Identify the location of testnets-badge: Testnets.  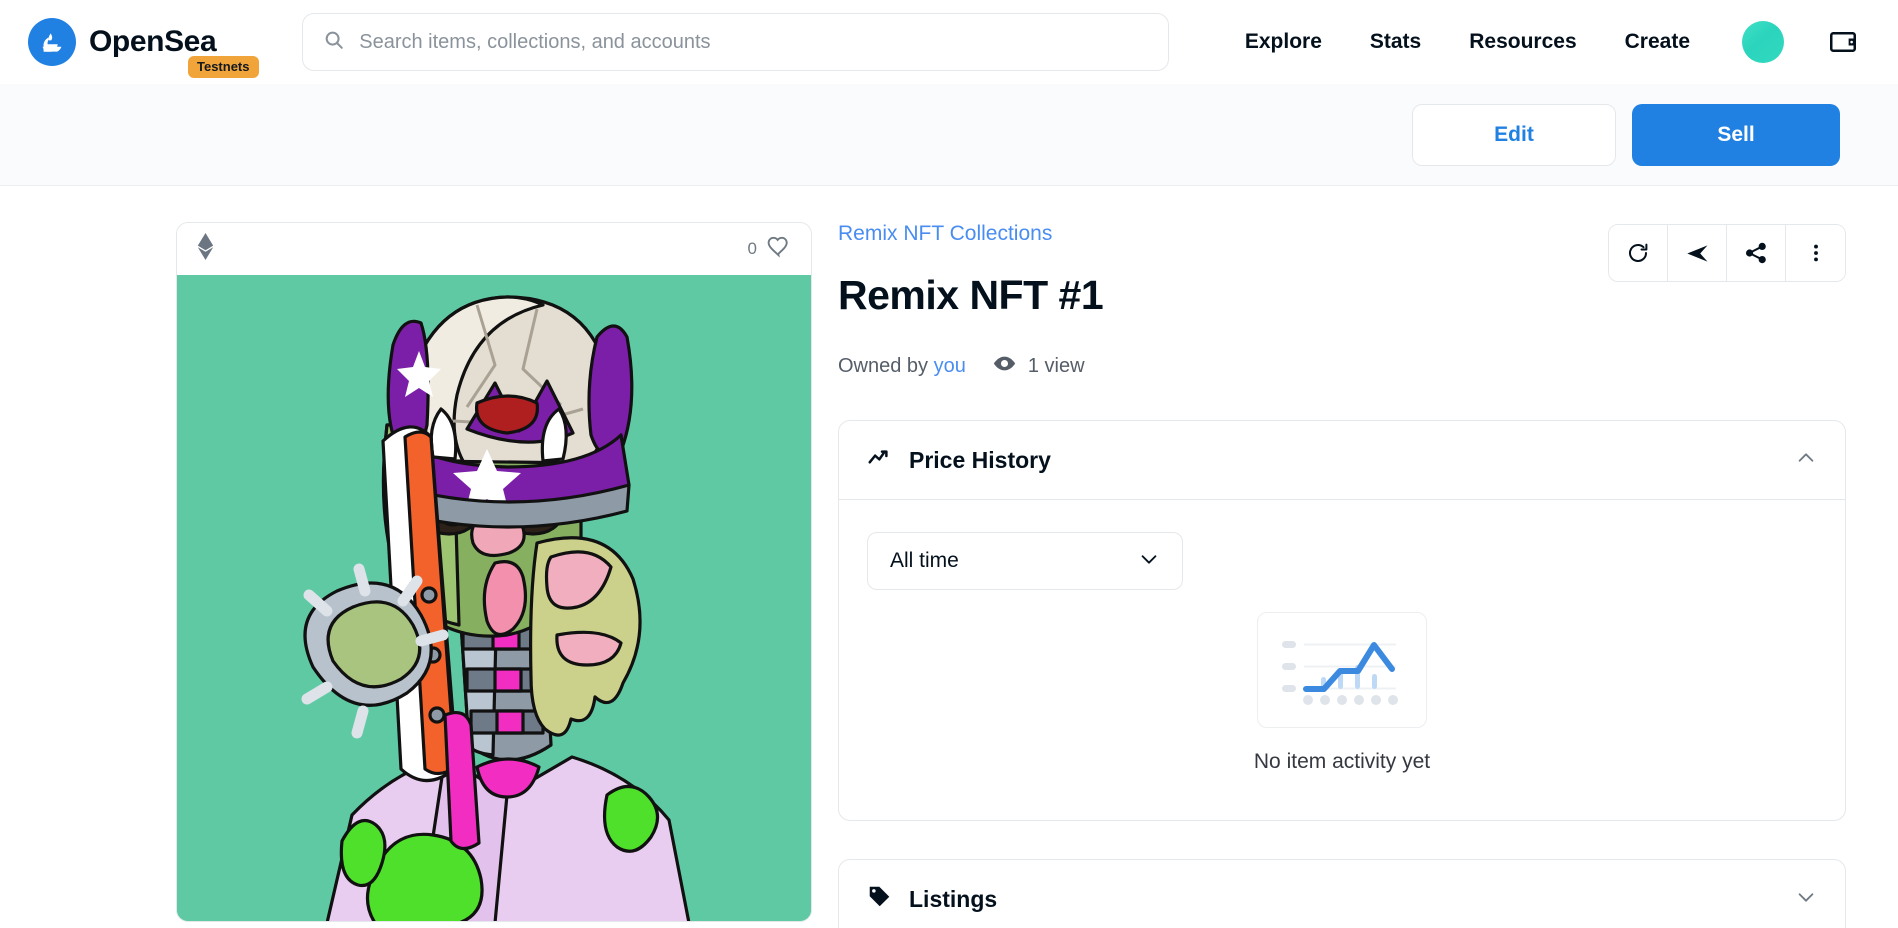
(223, 67).